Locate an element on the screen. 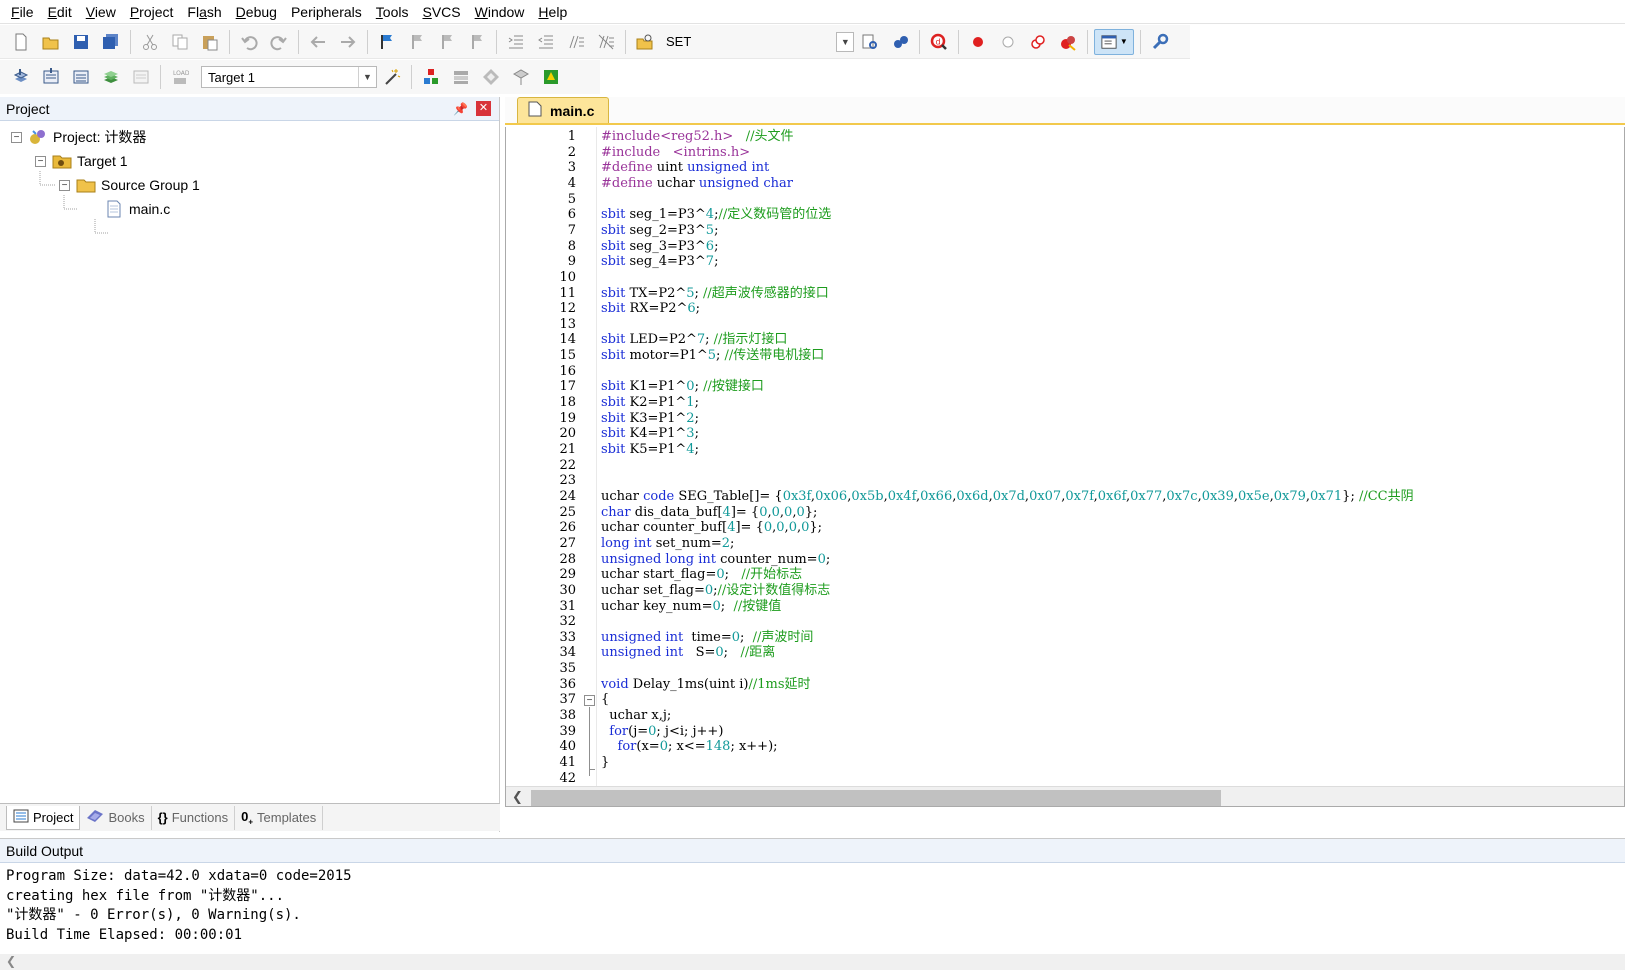 The width and height of the screenshot is (1625, 970). tab-books: Books is located at coordinates (116, 817).